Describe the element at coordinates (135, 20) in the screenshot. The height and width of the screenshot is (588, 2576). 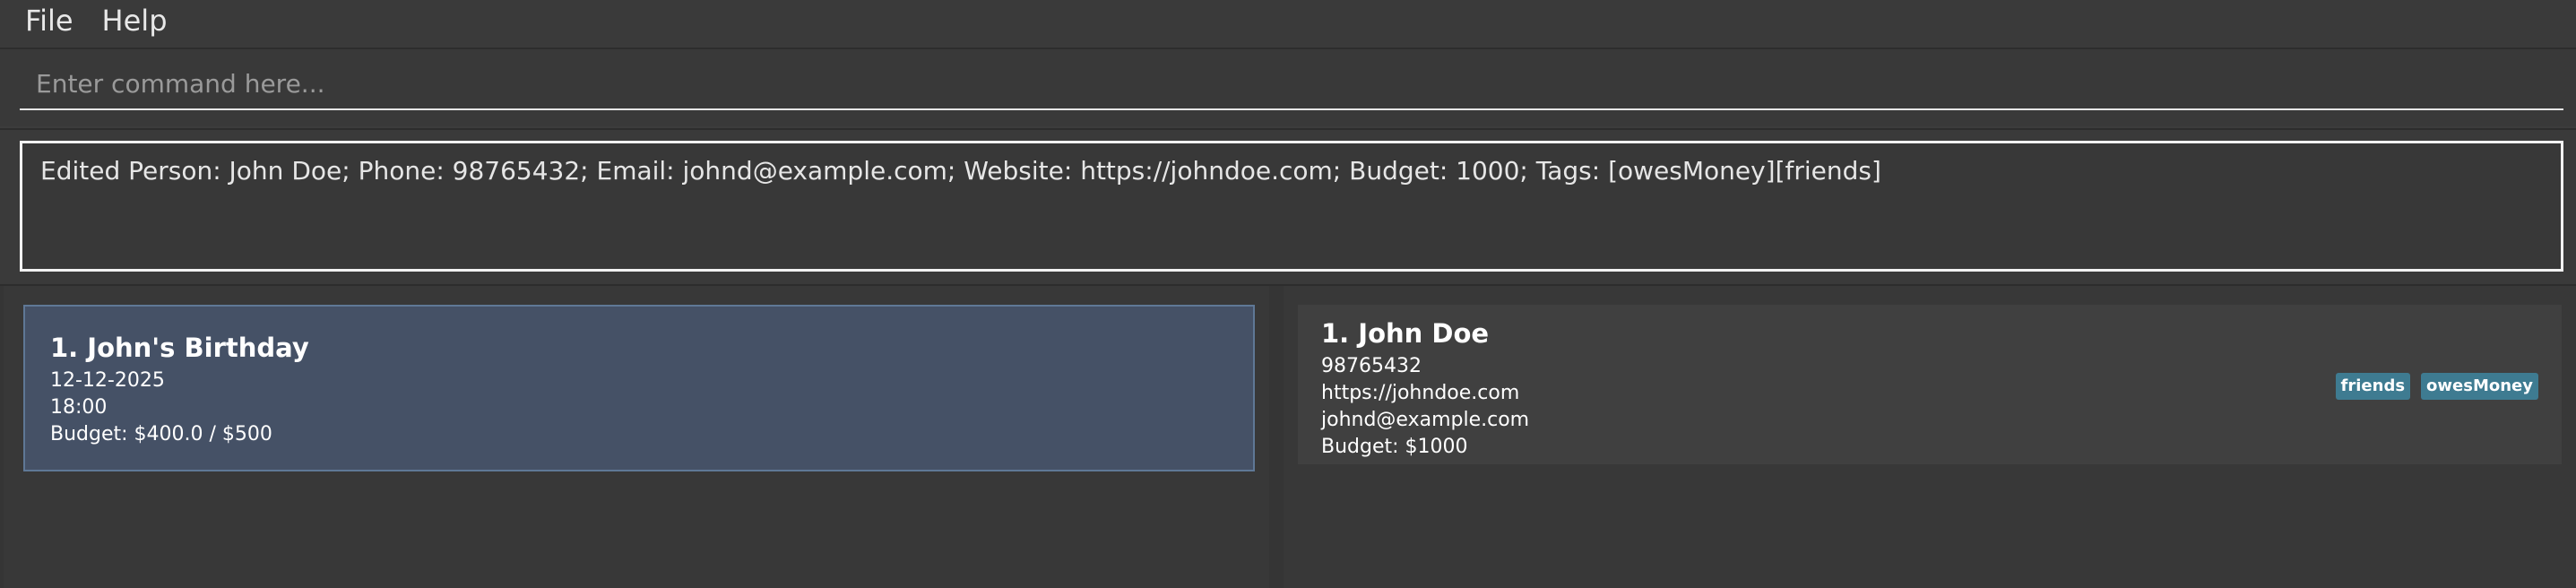
I see `menu-help: Help` at that location.